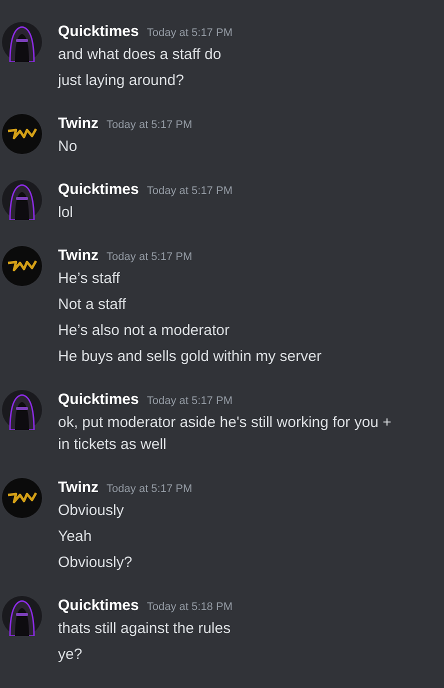  Describe the element at coordinates (144, 331) in the screenshot. I see `message-text: He’s also not a moderator` at that location.